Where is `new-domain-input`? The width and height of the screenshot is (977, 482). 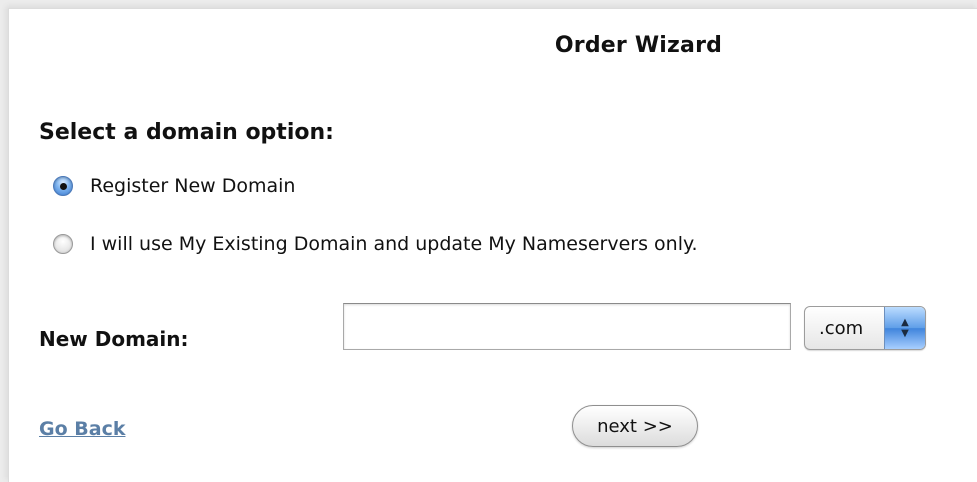 new-domain-input is located at coordinates (567, 326).